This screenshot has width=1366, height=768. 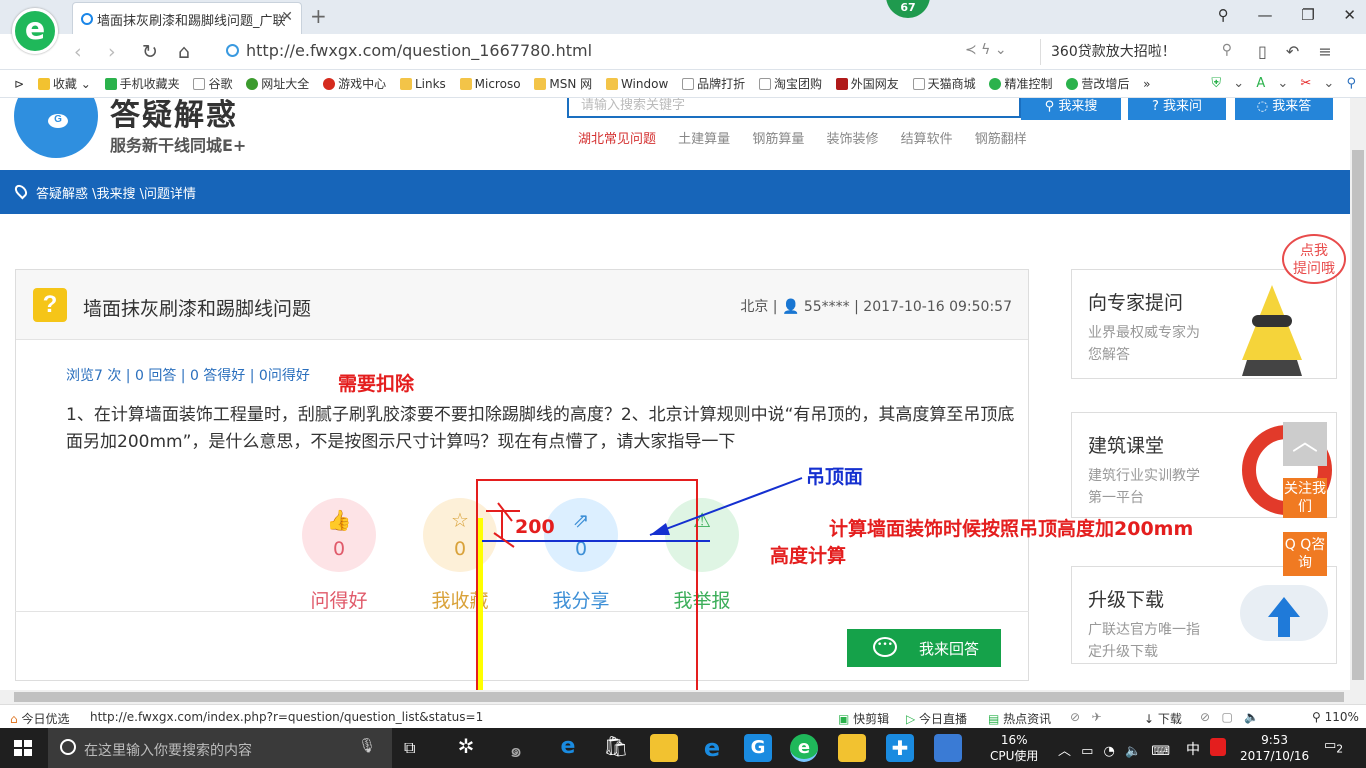 What do you see at coordinates (644, 512) in the screenshot?
I see `annotation-arrows` at bounding box center [644, 512].